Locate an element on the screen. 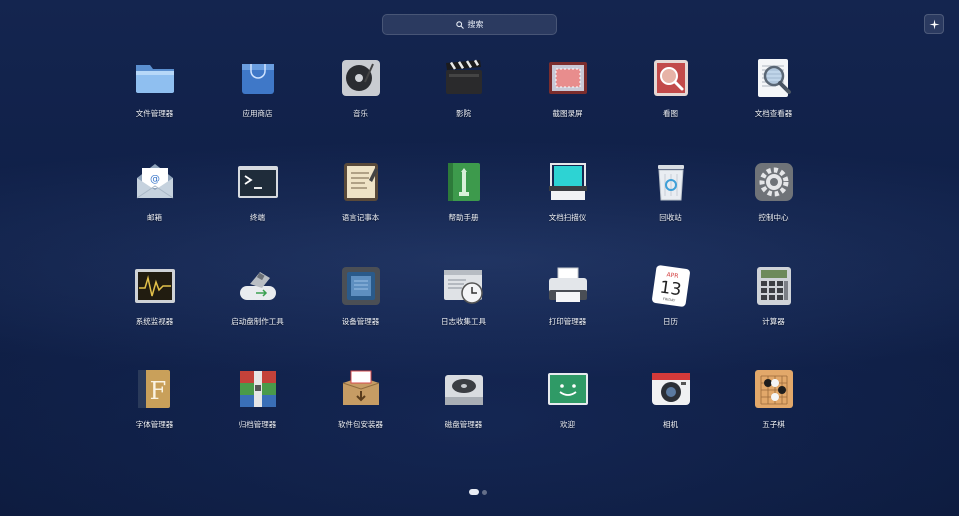 The width and height of the screenshot is (959, 516). app-launcher-item: APR 13 FRIDAY 日历 is located at coordinates (670, 307).